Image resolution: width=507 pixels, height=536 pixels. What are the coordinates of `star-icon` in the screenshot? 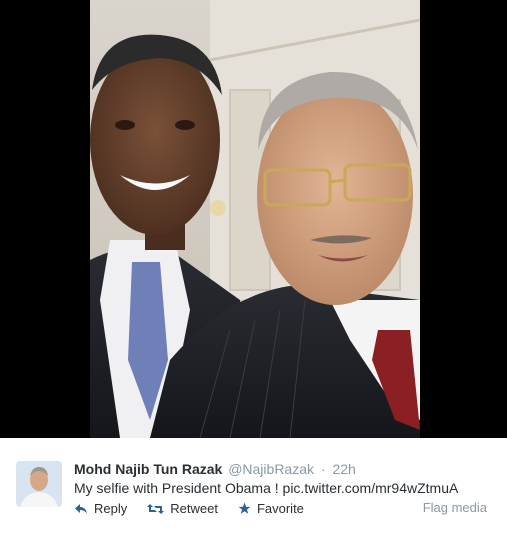 It's located at (244, 508).